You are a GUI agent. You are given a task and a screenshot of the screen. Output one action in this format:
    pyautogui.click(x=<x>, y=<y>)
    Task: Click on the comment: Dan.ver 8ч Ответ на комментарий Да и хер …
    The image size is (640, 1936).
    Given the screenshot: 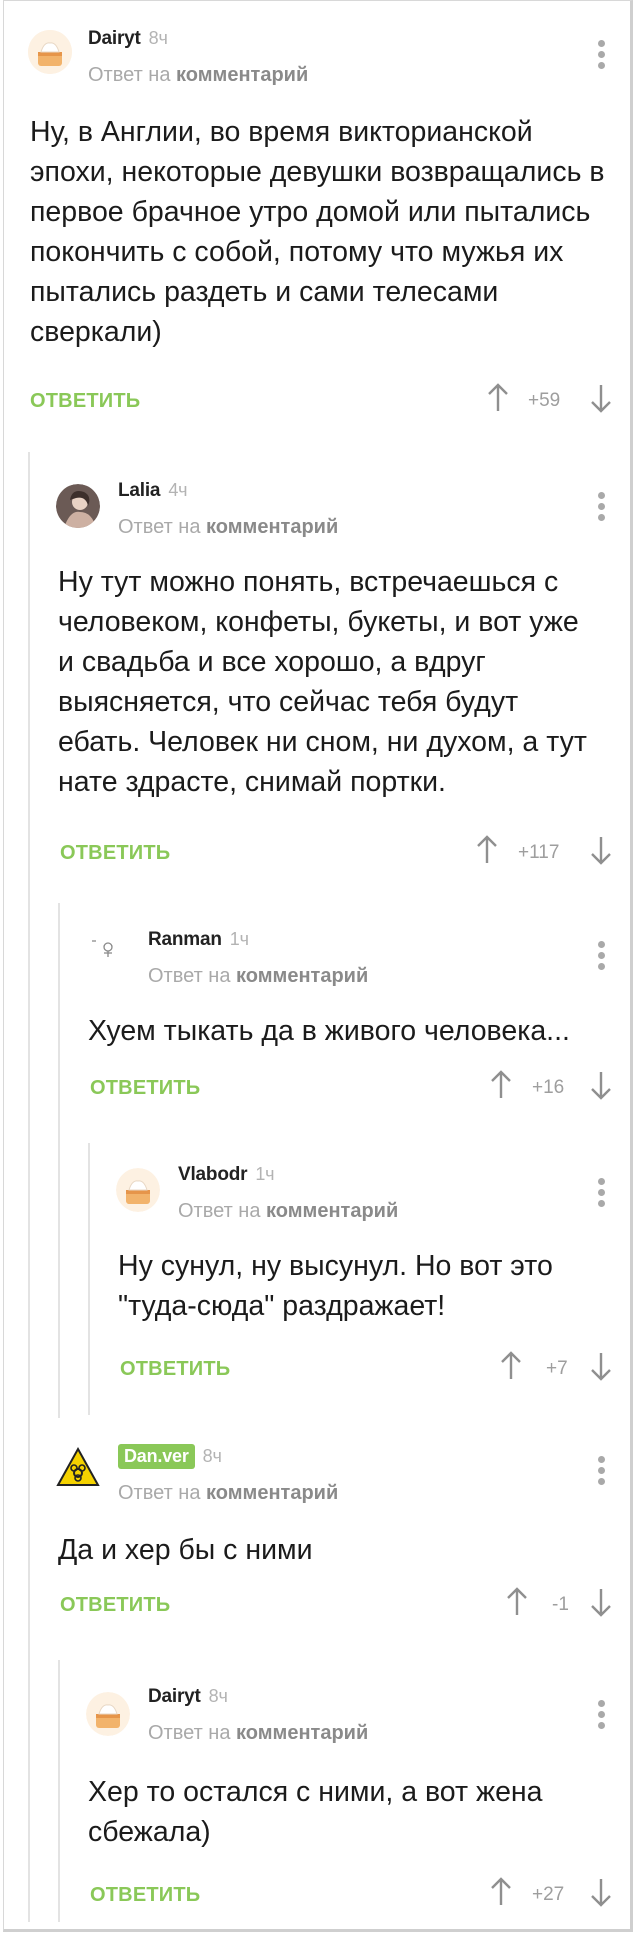 What is the action you would take?
    pyautogui.click(x=320, y=1530)
    